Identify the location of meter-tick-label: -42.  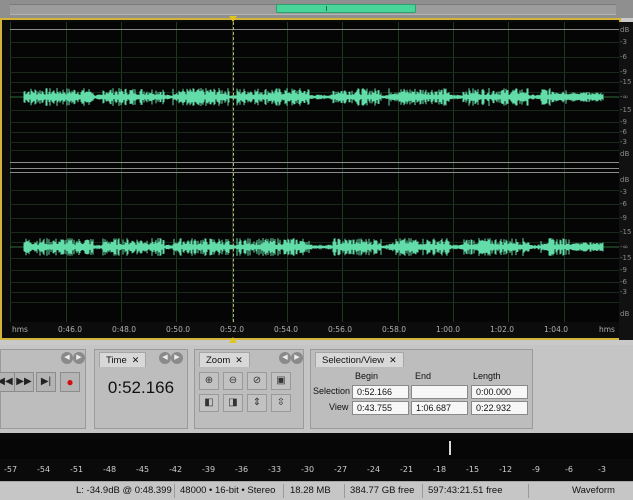
(176, 469).